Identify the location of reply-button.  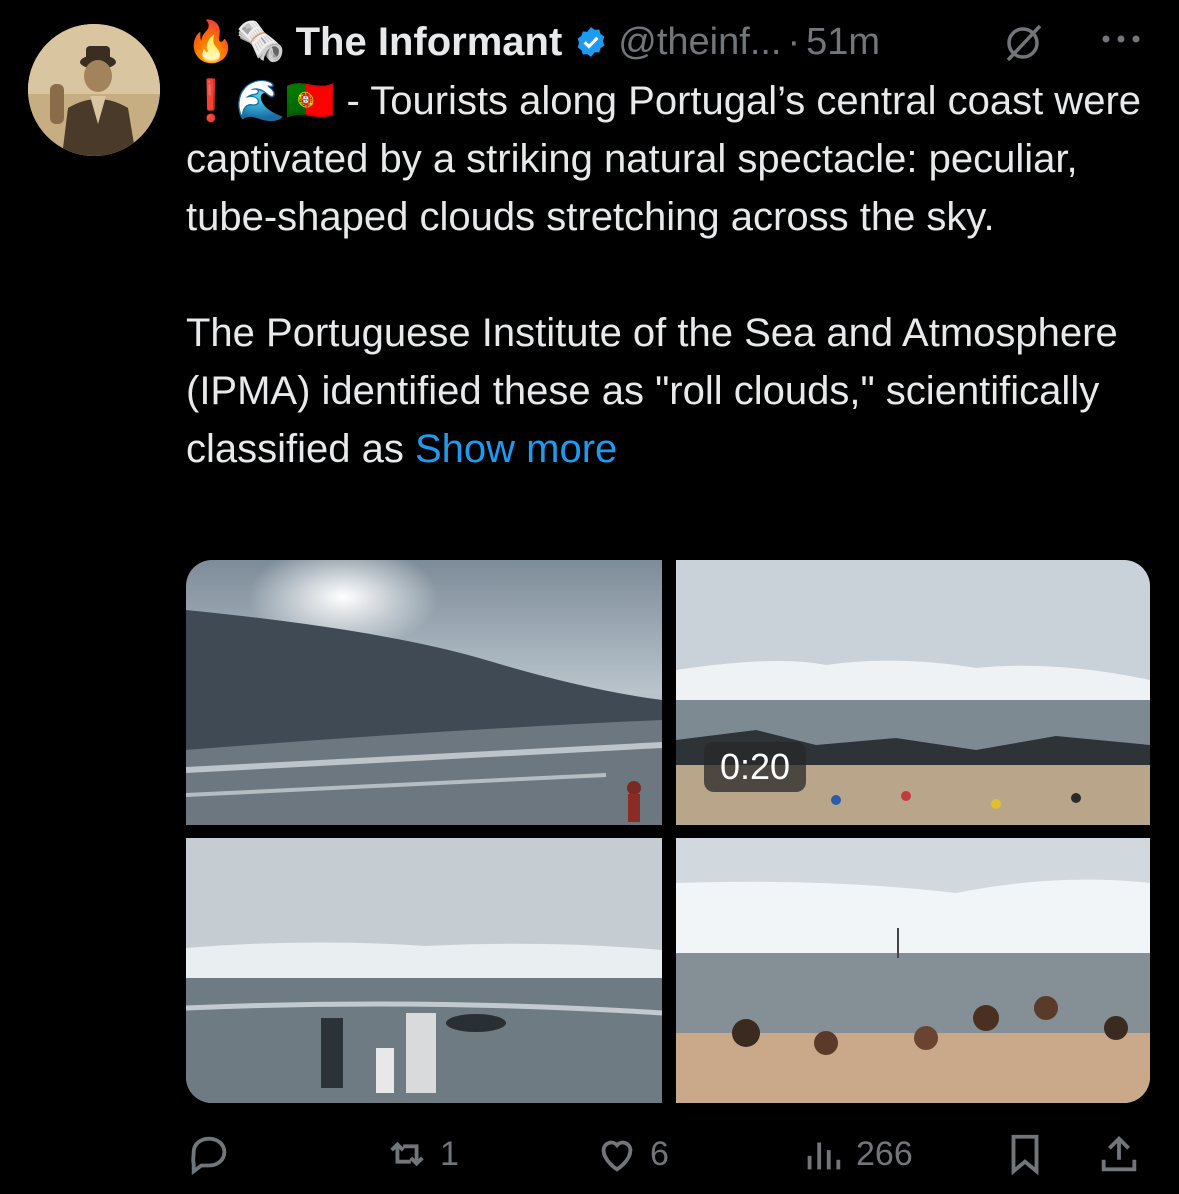
(214, 1154).